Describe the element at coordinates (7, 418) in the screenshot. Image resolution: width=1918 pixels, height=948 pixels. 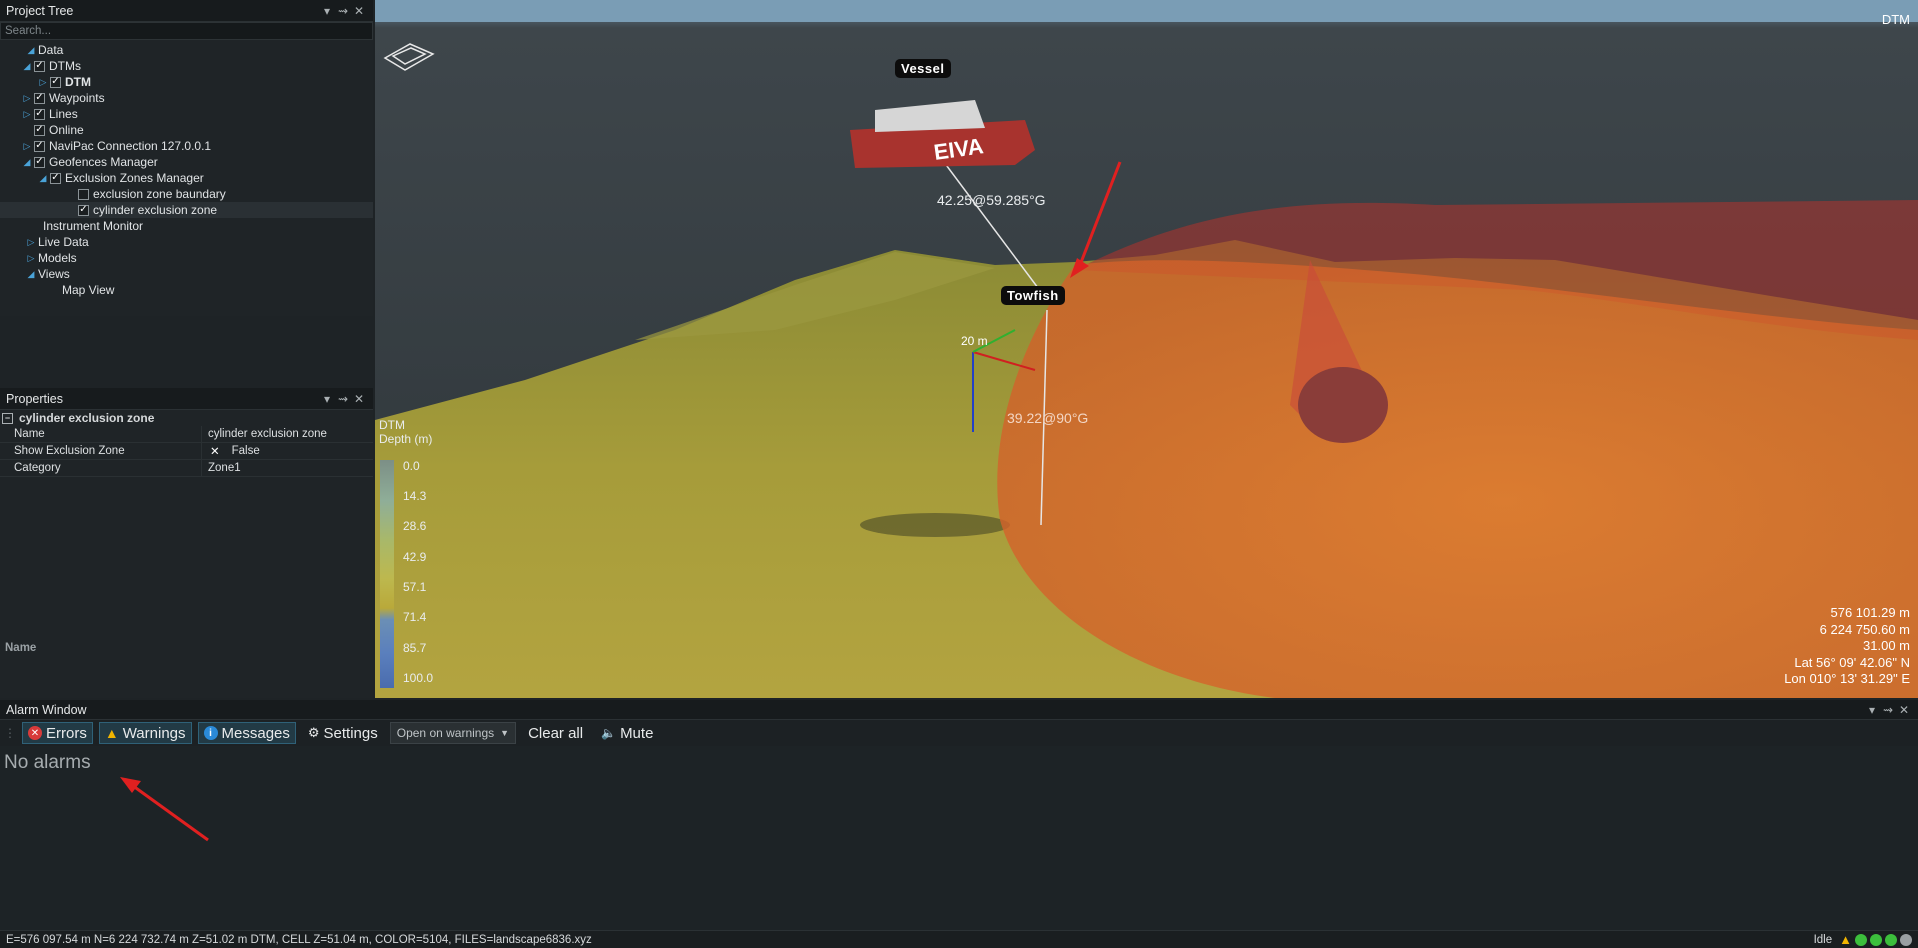
I see `collapse-minus-icon: −` at that location.